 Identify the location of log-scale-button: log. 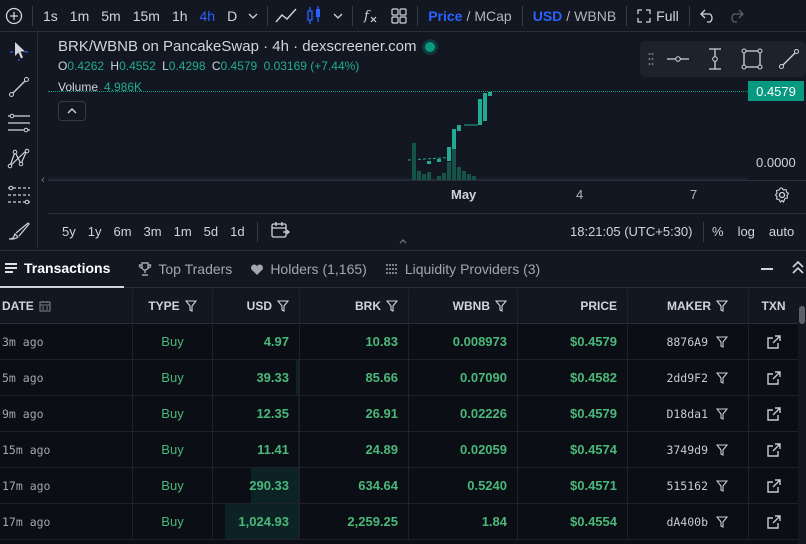
(746, 231).